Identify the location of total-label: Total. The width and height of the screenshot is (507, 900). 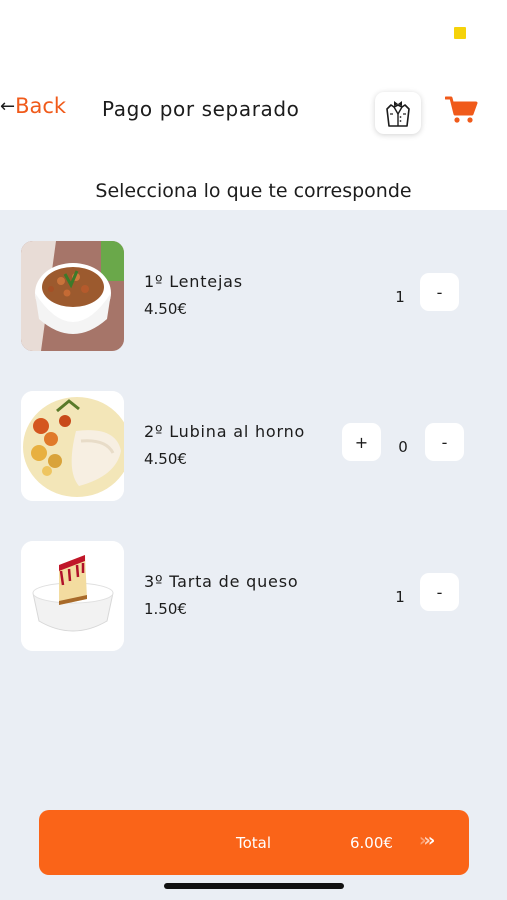
(254, 843).